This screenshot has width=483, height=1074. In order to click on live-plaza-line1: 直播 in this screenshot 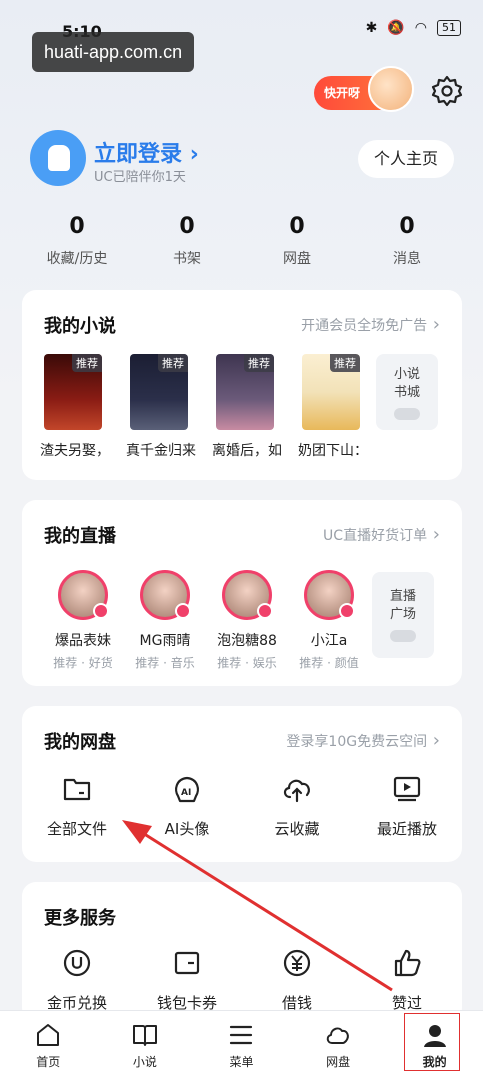, I will do `click(402, 596)`.